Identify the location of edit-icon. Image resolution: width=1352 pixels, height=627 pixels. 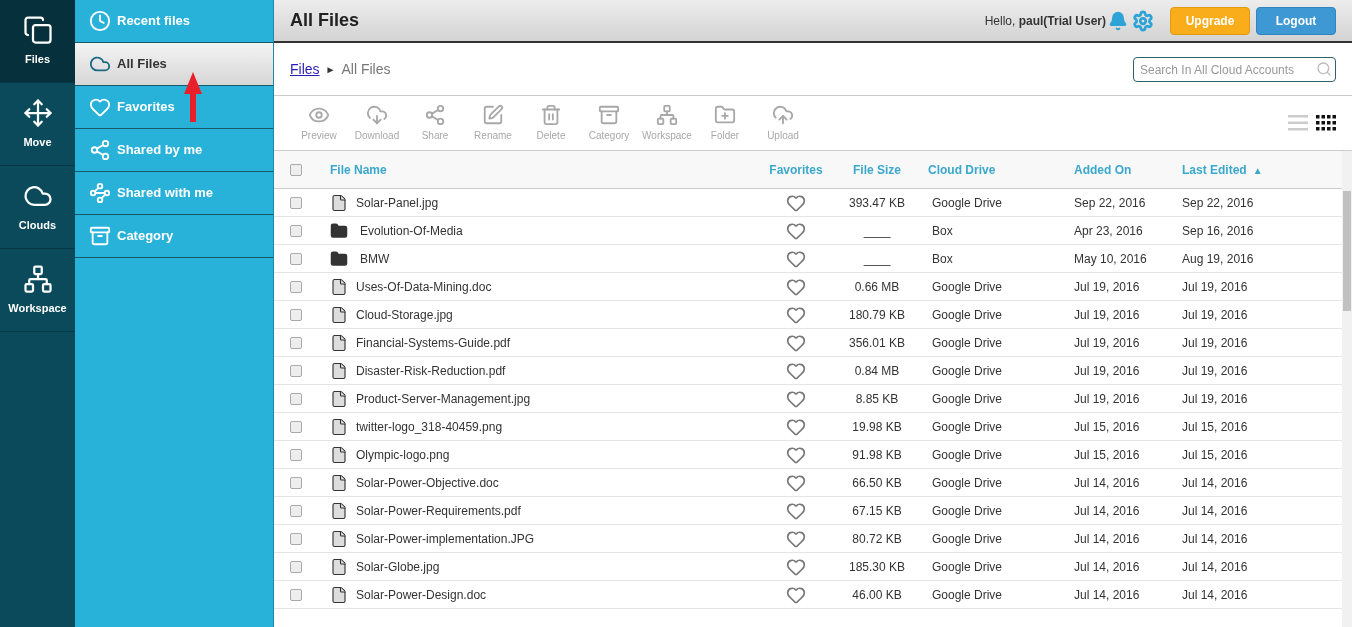
(493, 114).